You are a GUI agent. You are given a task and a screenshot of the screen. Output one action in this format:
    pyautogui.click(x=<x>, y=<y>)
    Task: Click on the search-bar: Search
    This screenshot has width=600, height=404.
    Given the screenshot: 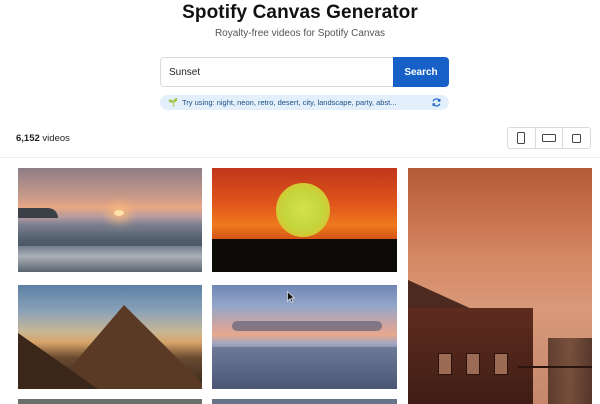 What is the action you would take?
    pyautogui.click(x=304, y=72)
    